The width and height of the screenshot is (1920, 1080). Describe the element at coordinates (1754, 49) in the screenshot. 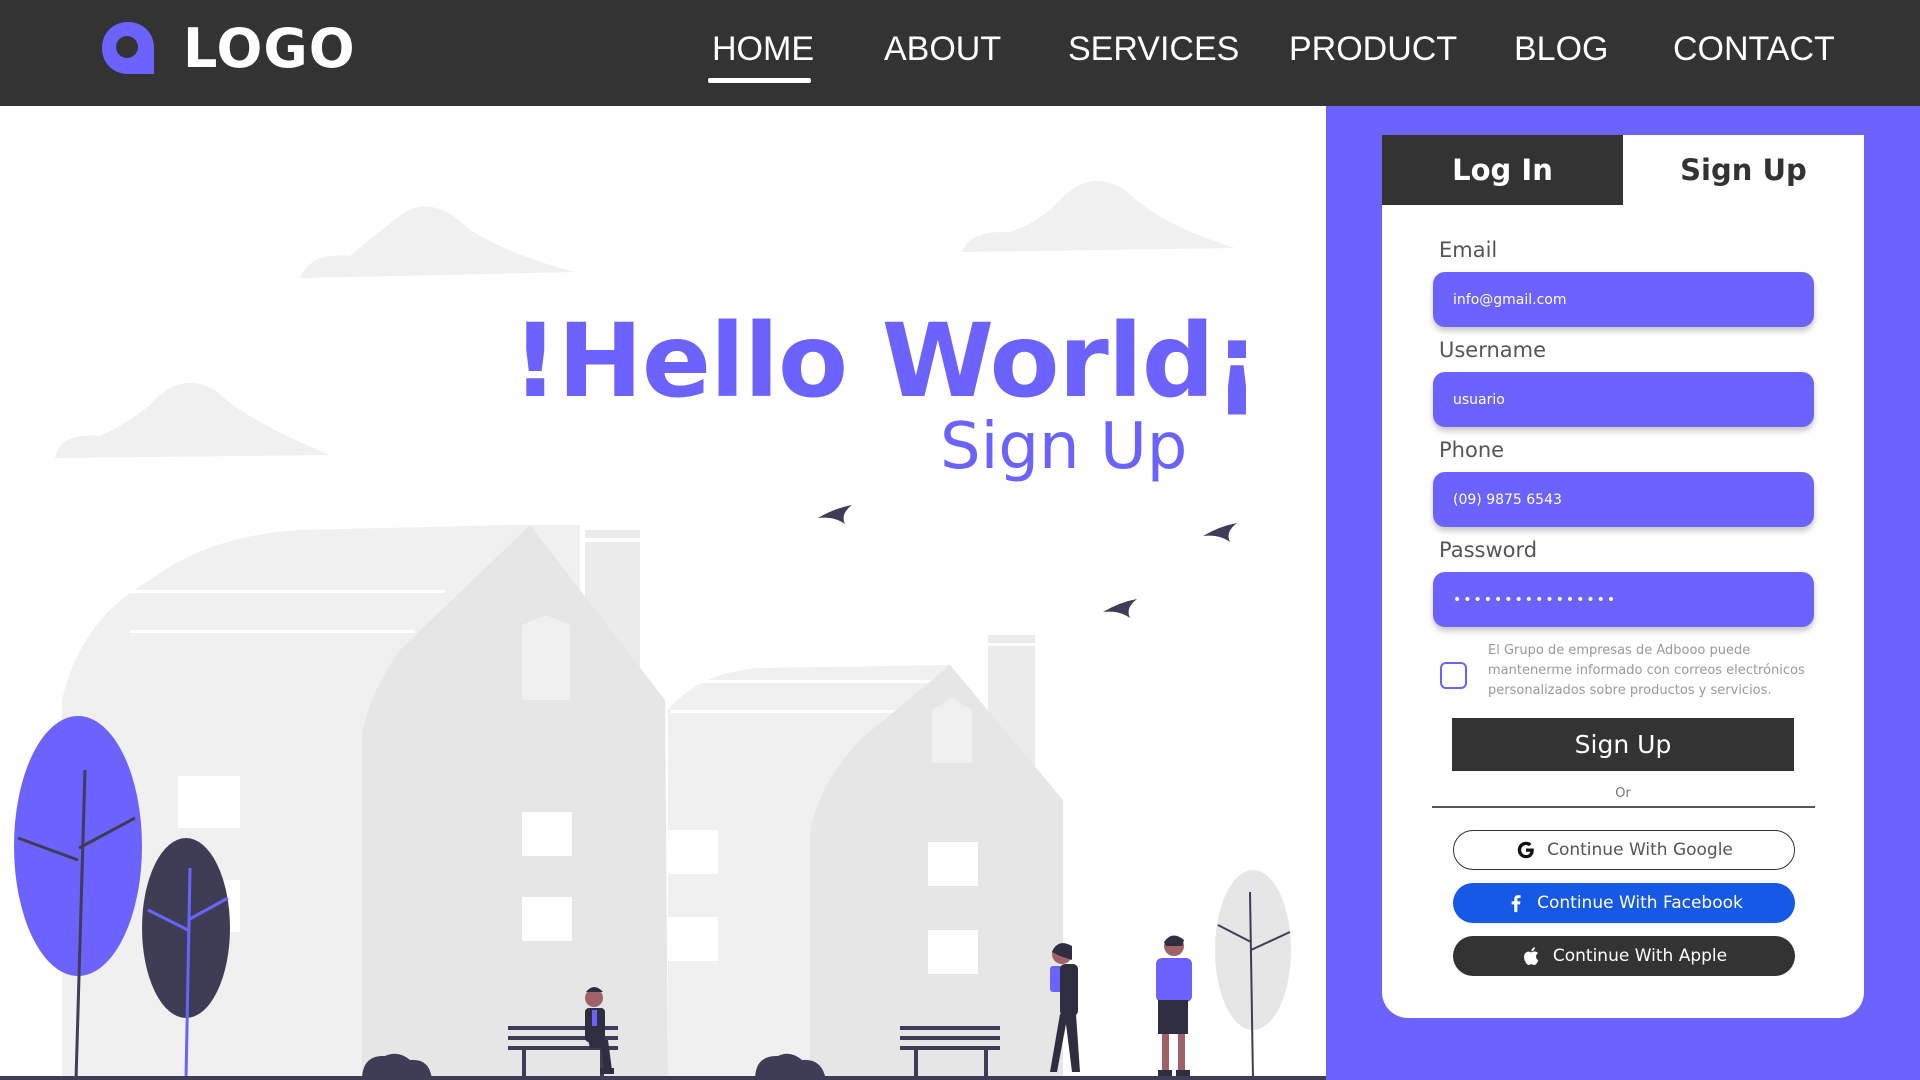

I see `nav-contact: CONTACT` at that location.